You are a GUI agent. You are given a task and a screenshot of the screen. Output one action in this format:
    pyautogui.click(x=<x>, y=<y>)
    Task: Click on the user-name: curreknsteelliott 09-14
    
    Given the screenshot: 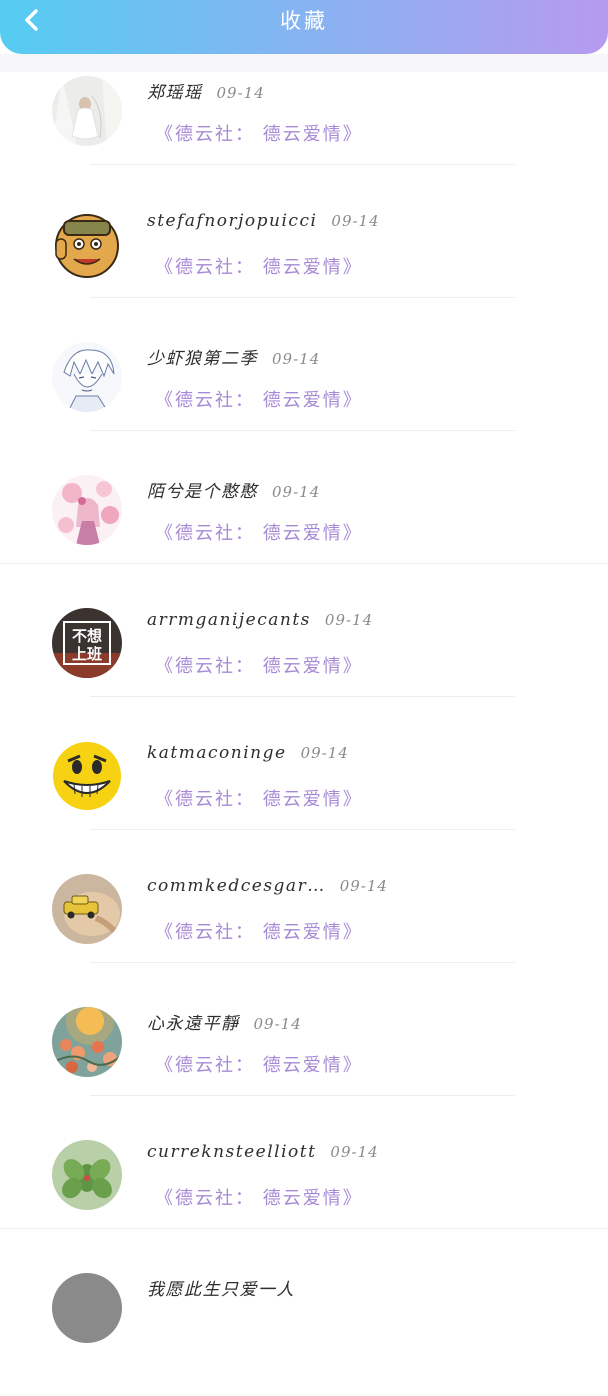 What is the action you would take?
    pyautogui.click(x=263, y=1152)
    